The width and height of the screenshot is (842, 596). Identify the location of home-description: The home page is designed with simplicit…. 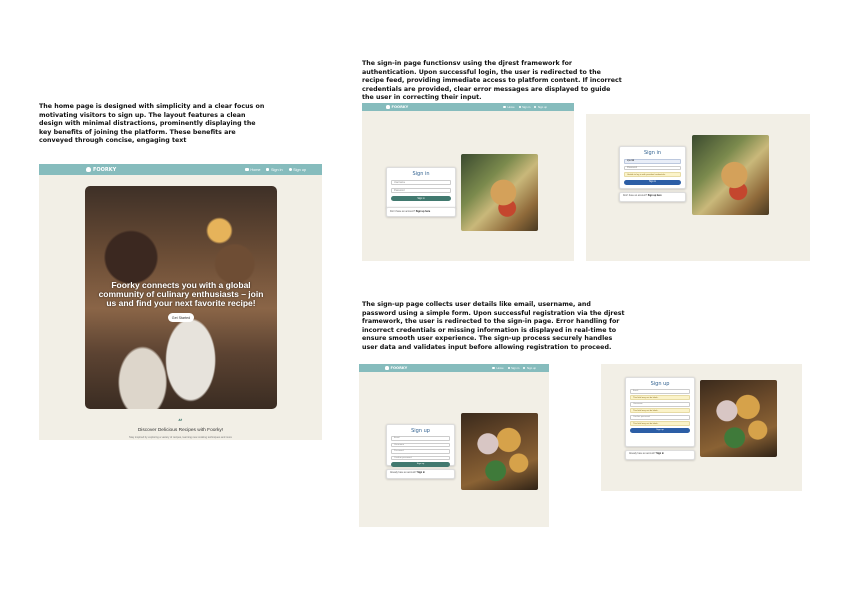
(152, 124).